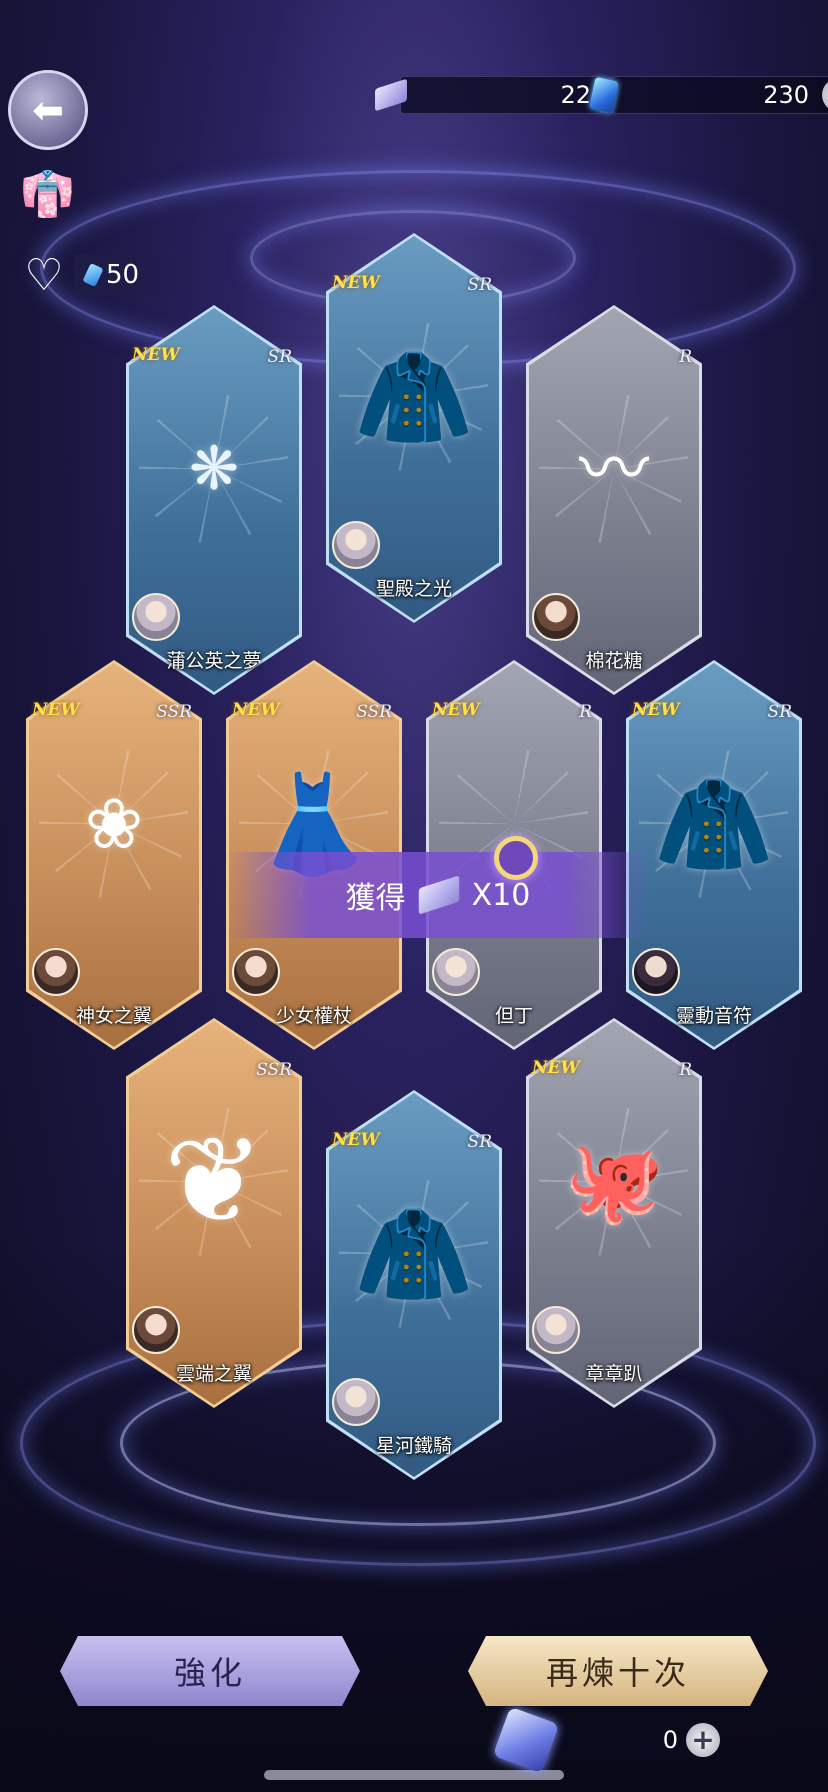 Image resolution: width=828 pixels, height=1792 pixels. Describe the element at coordinates (618, 1671) in the screenshot. I see `refine-ten-button: 再煉十次` at that location.